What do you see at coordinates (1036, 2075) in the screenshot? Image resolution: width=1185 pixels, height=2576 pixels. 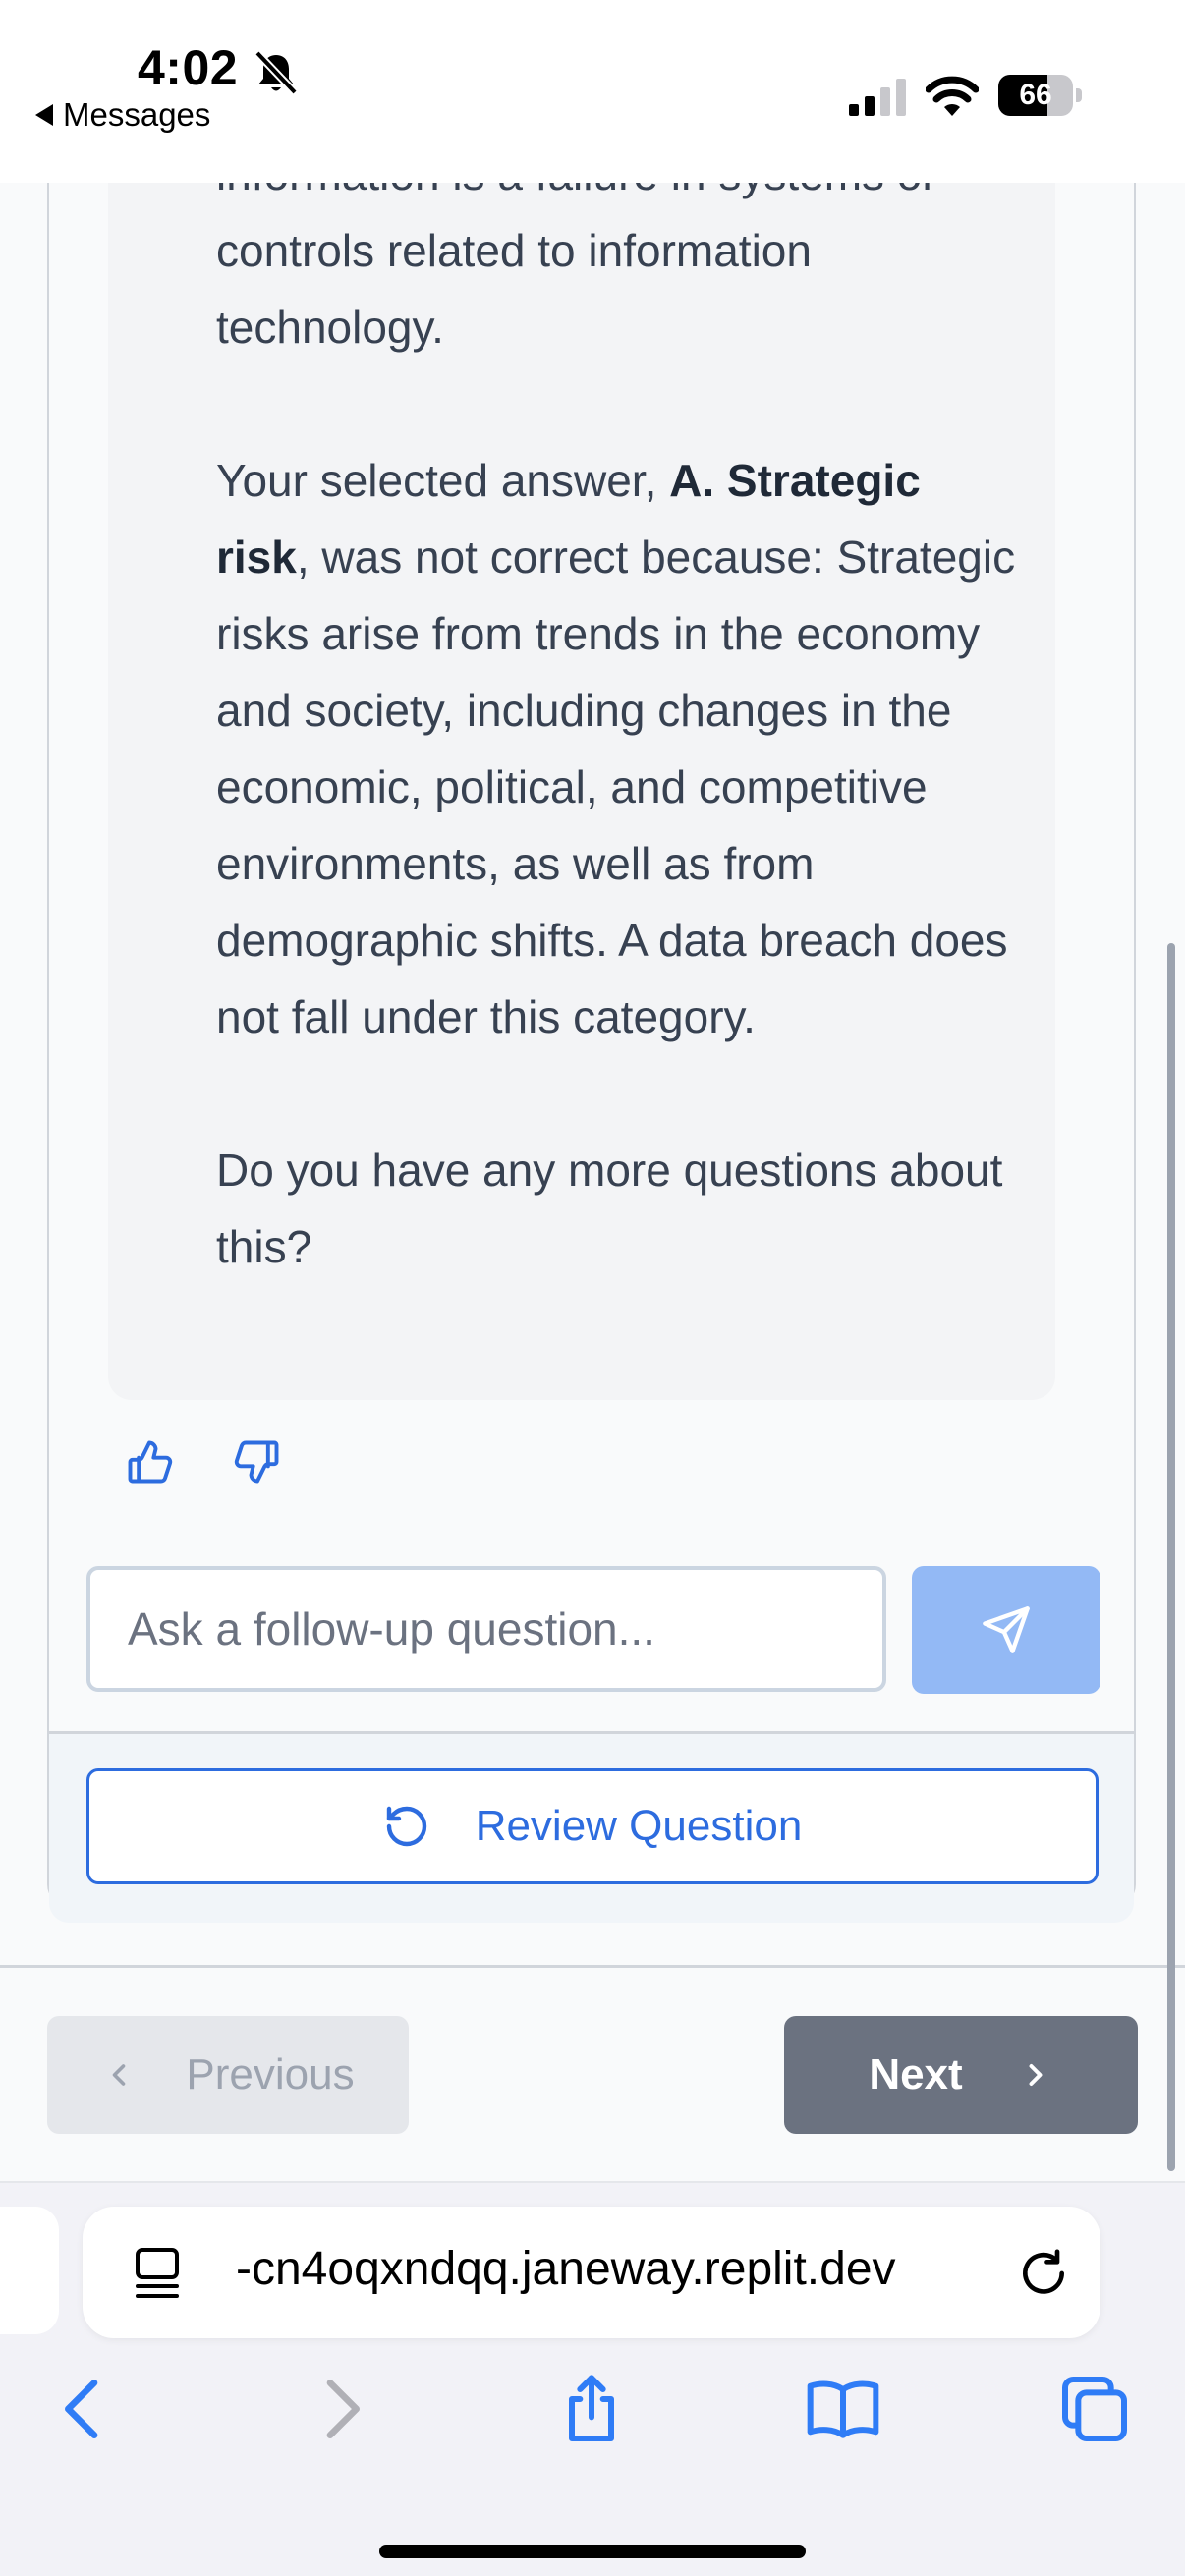 I see `chevron-right-icon` at bounding box center [1036, 2075].